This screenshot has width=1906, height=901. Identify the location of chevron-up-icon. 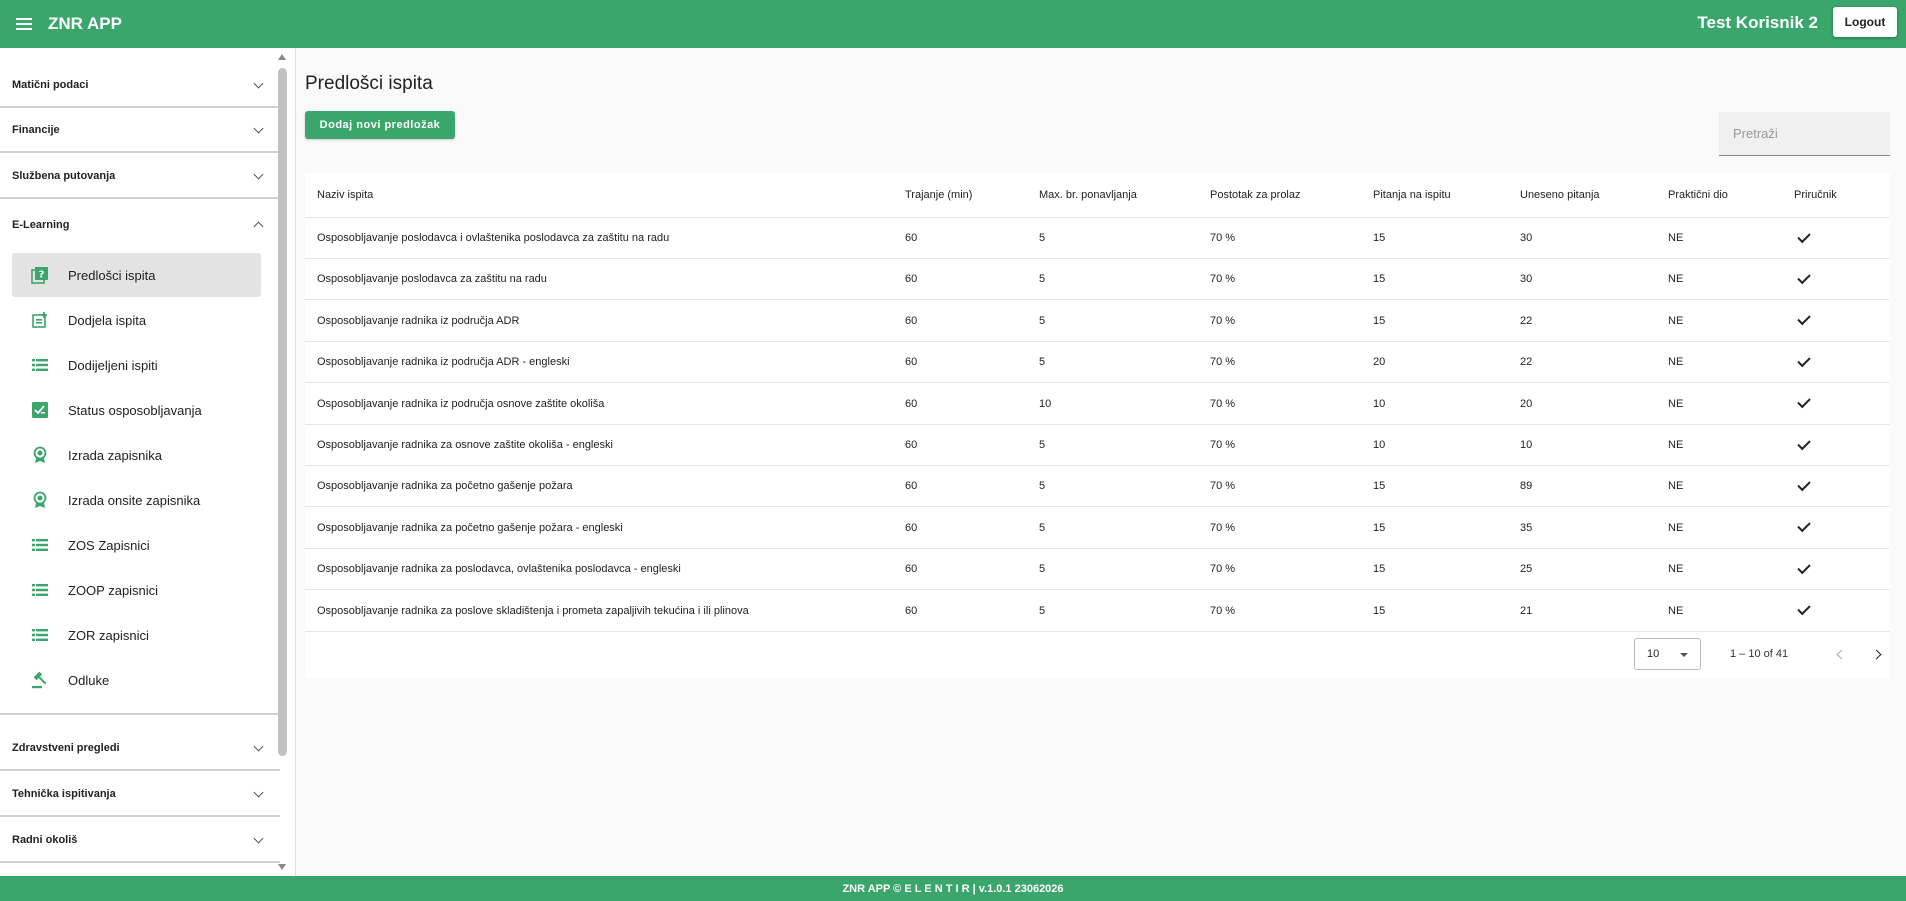
(258, 226).